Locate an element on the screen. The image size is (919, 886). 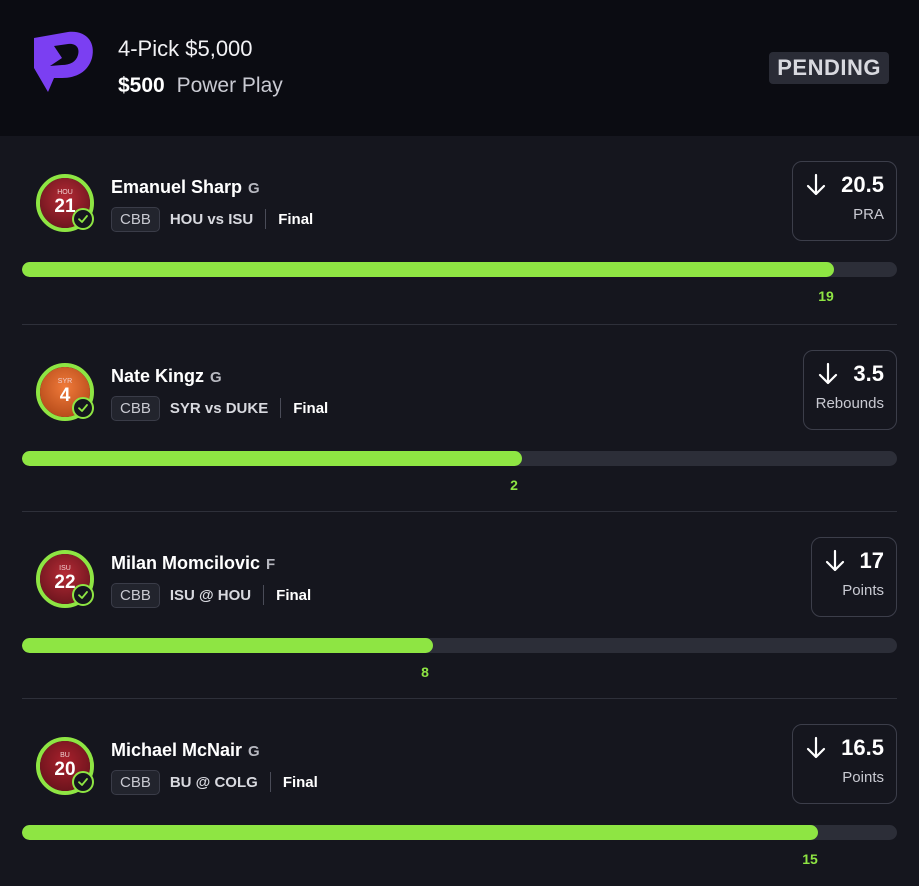
matchup: SYR vs DUKE is located at coordinates (219, 408).